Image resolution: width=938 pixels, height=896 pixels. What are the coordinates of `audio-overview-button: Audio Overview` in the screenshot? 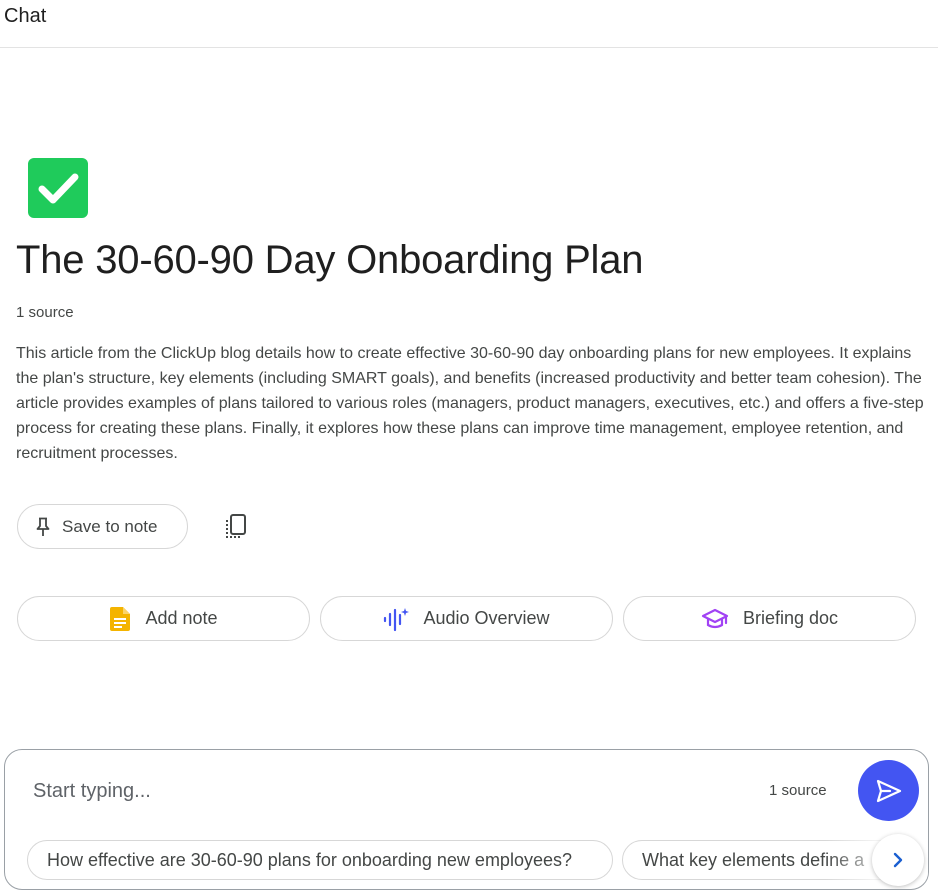 It's located at (466, 618).